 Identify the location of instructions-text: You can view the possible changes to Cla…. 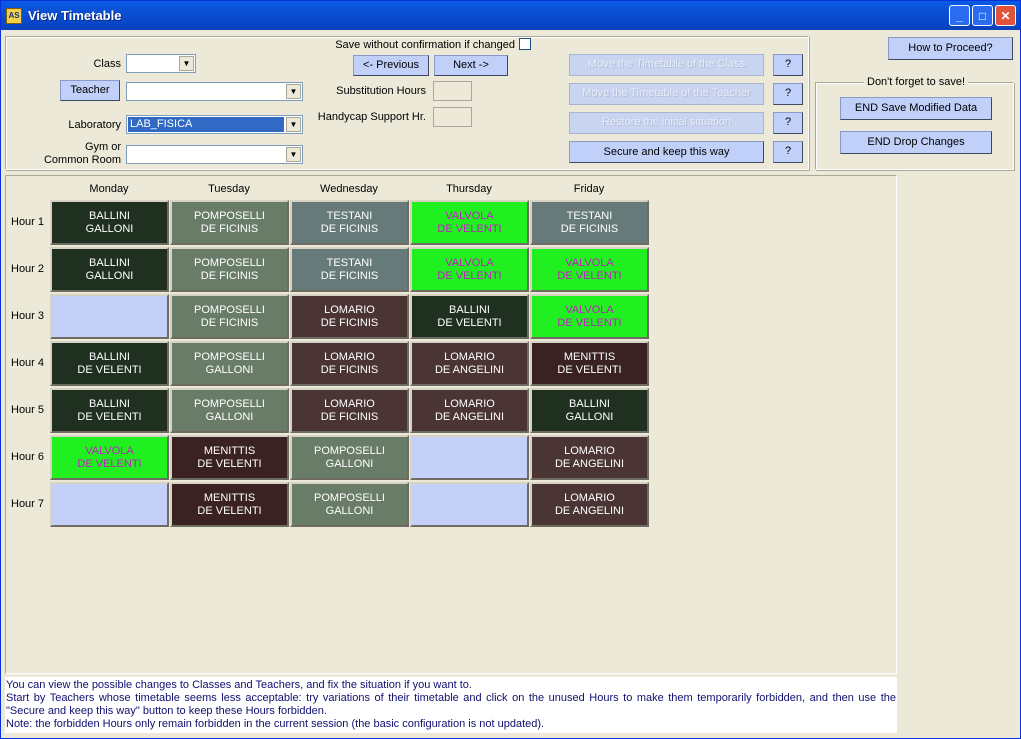
(451, 705).